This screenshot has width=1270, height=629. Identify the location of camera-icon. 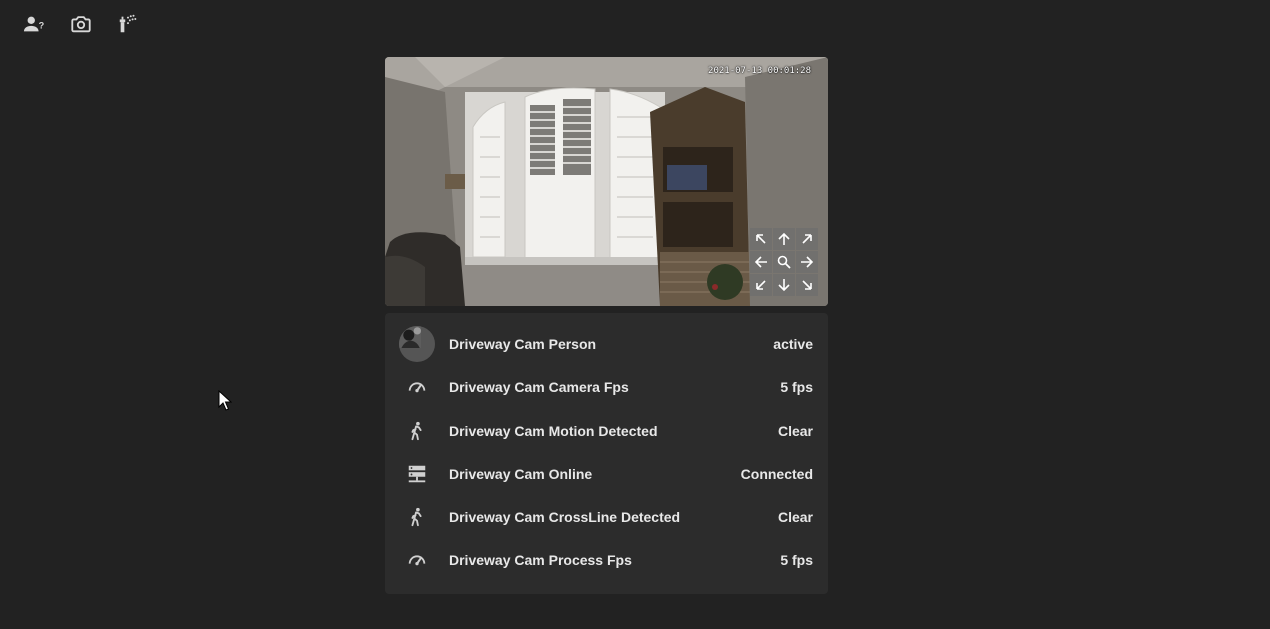
(81, 24).